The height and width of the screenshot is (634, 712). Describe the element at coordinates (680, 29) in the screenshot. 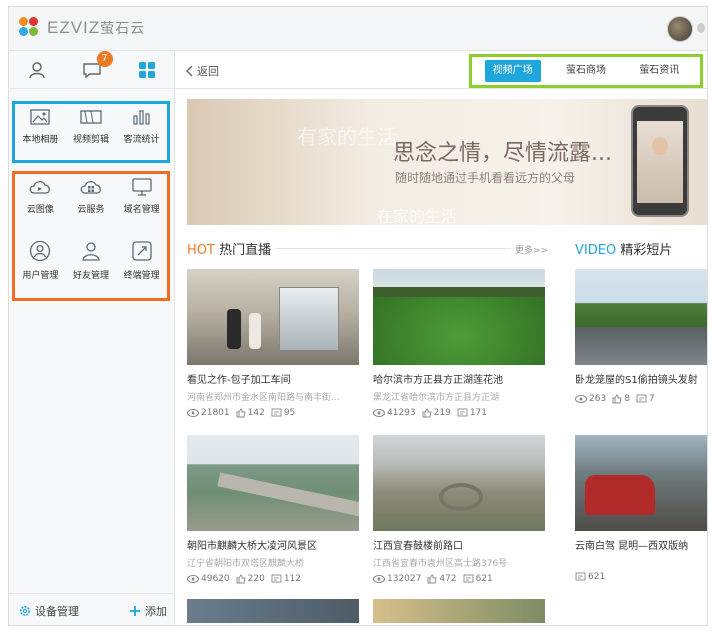

I see `user-avatar` at that location.